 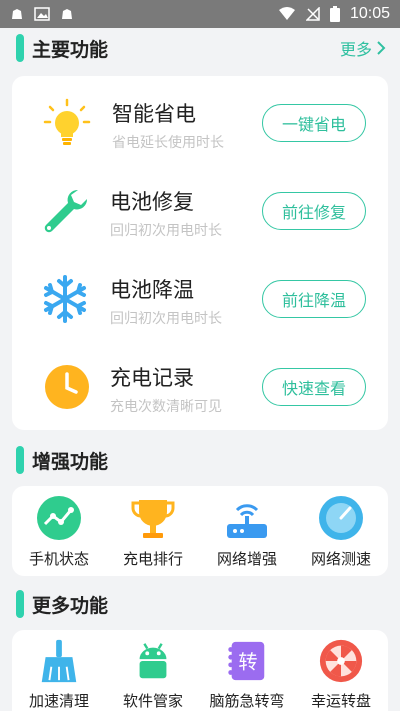 I want to click on lightbulb-icon, so click(x=67, y=121).